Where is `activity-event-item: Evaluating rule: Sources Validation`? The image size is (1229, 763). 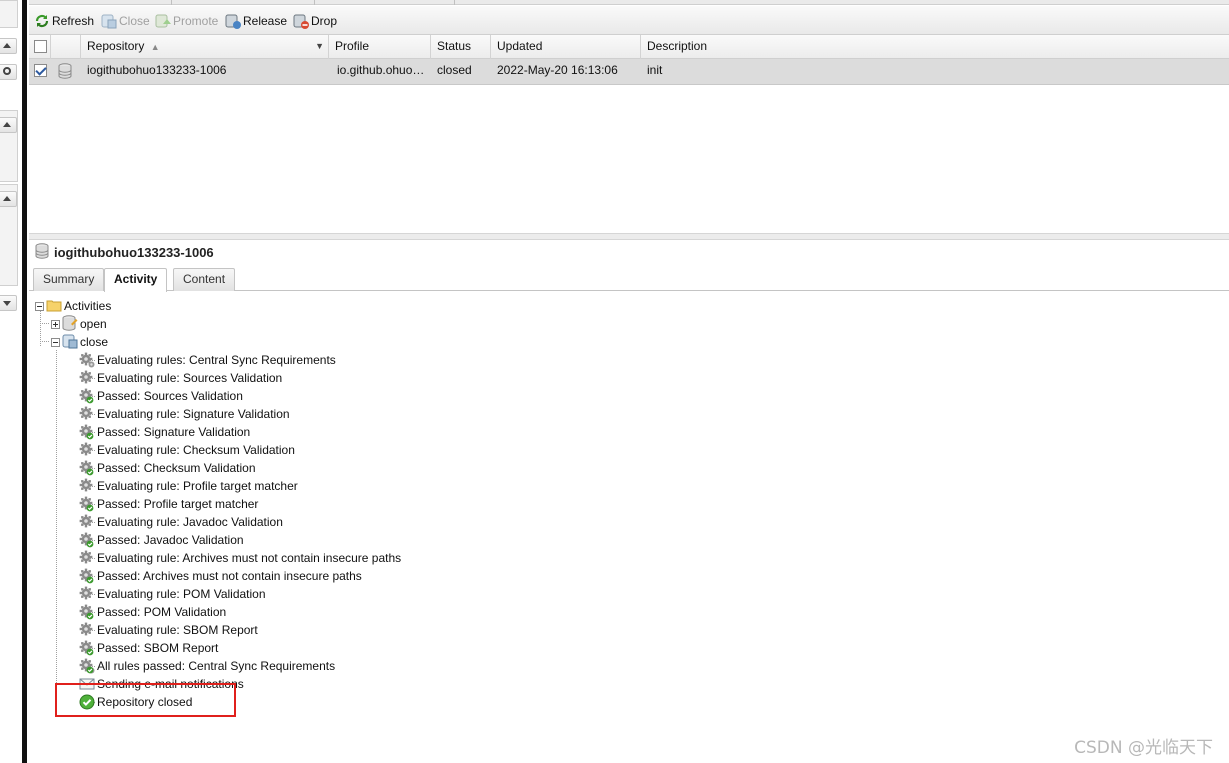
activity-event-item: Evaluating rule: Sources Validation is located at coordinates (180, 378).